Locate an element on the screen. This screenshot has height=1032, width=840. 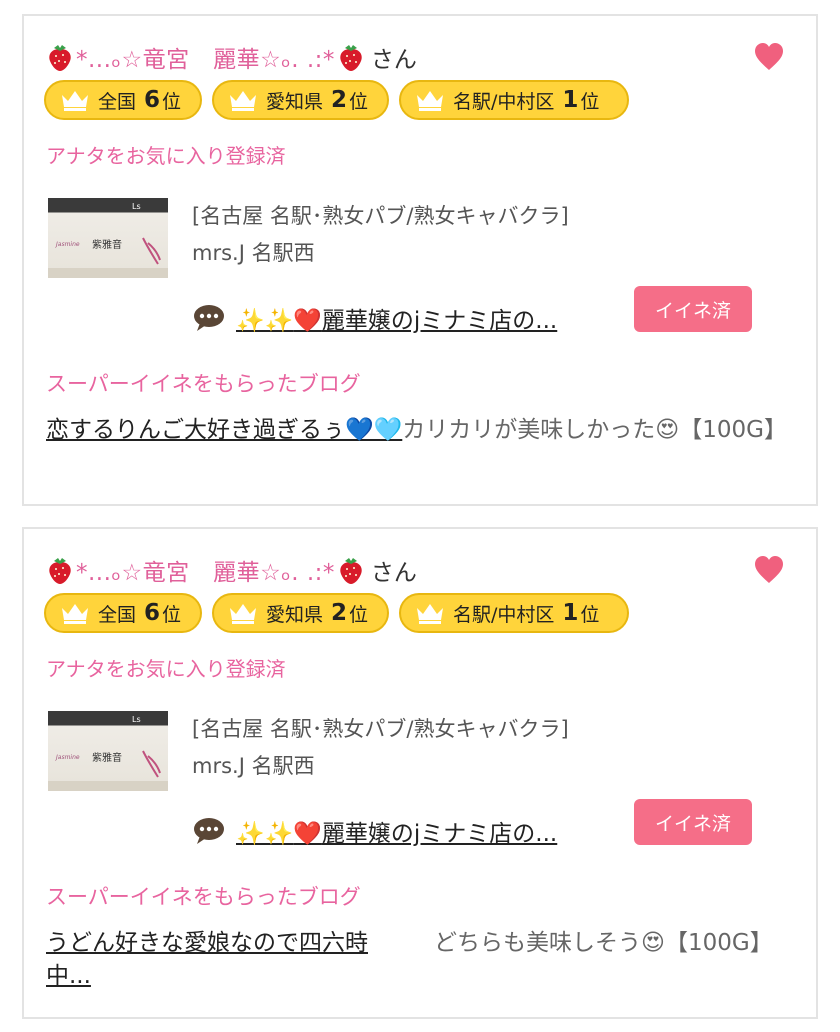
post-comment: カリカリが美味しかった😍【100G】 is located at coordinates (594, 430).